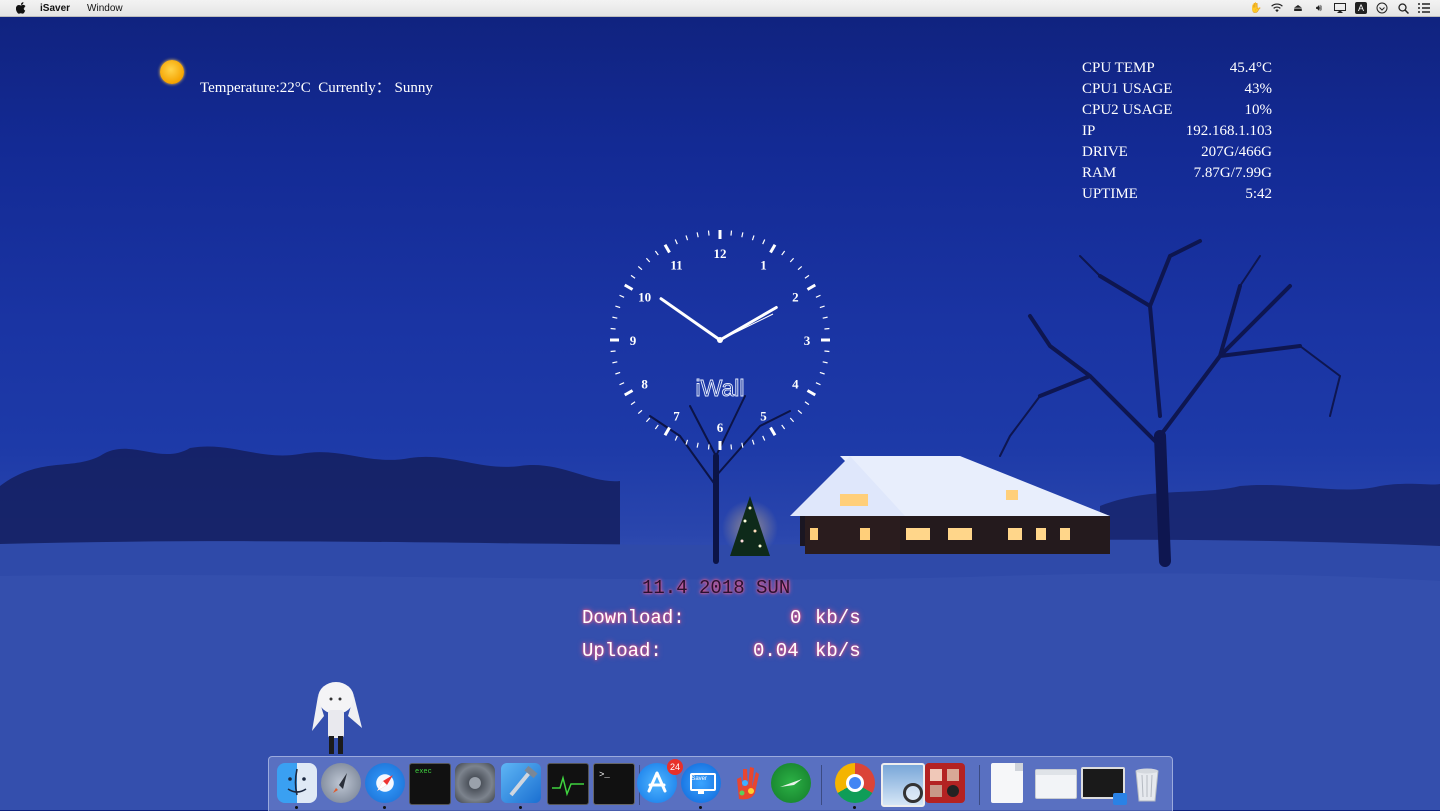  Describe the element at coordinates (791, 783) in the screenshot. I see `green-plane-icon` at that location.